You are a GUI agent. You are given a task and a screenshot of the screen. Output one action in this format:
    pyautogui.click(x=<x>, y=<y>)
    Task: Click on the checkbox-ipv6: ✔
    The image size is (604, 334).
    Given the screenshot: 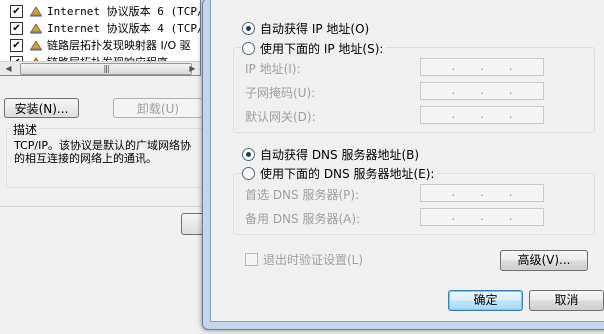 What is the action you would take?
    pyautogui.click(x=16, y=11)
    